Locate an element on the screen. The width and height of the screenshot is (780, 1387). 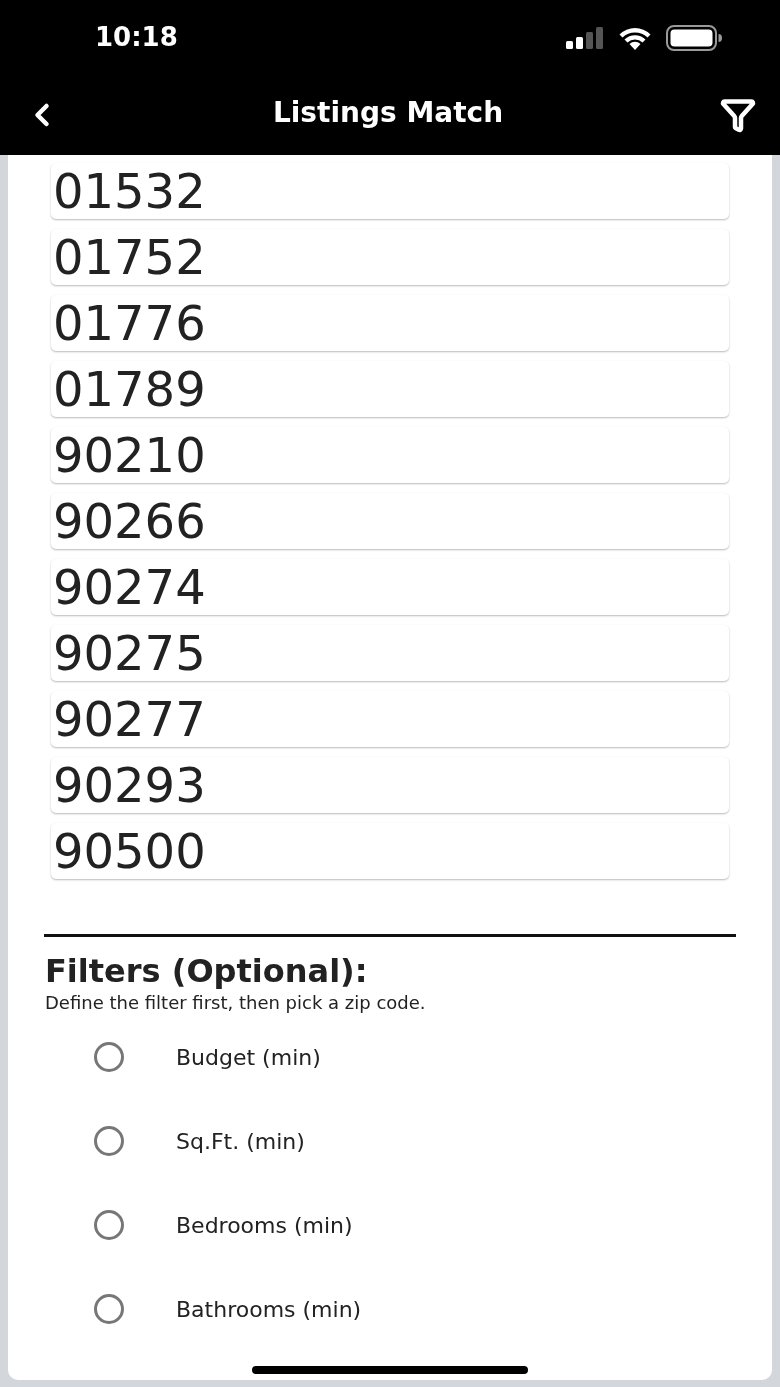
battery-icon is located at coordinates (694, 37).